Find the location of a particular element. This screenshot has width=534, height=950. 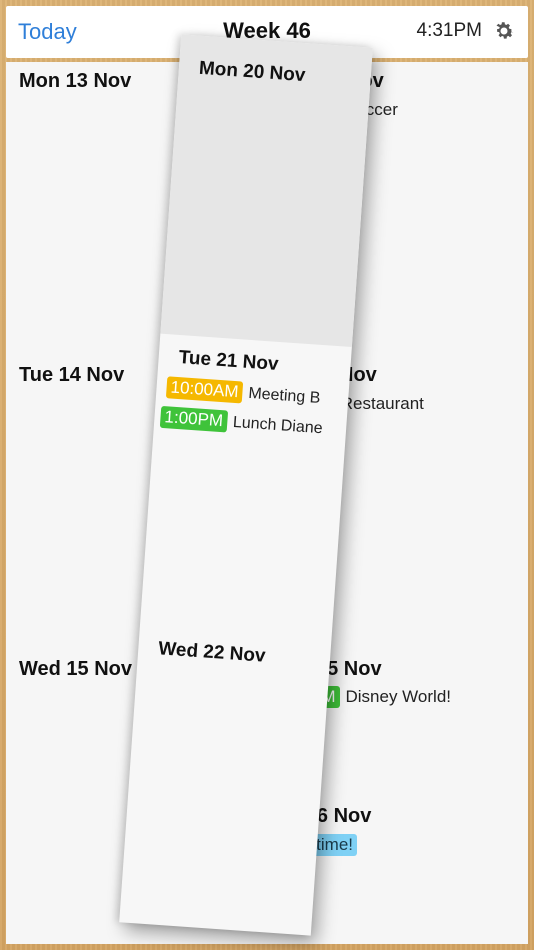

event-meeting: 10:00AM Meeting B is located at coordinates (243, 392).